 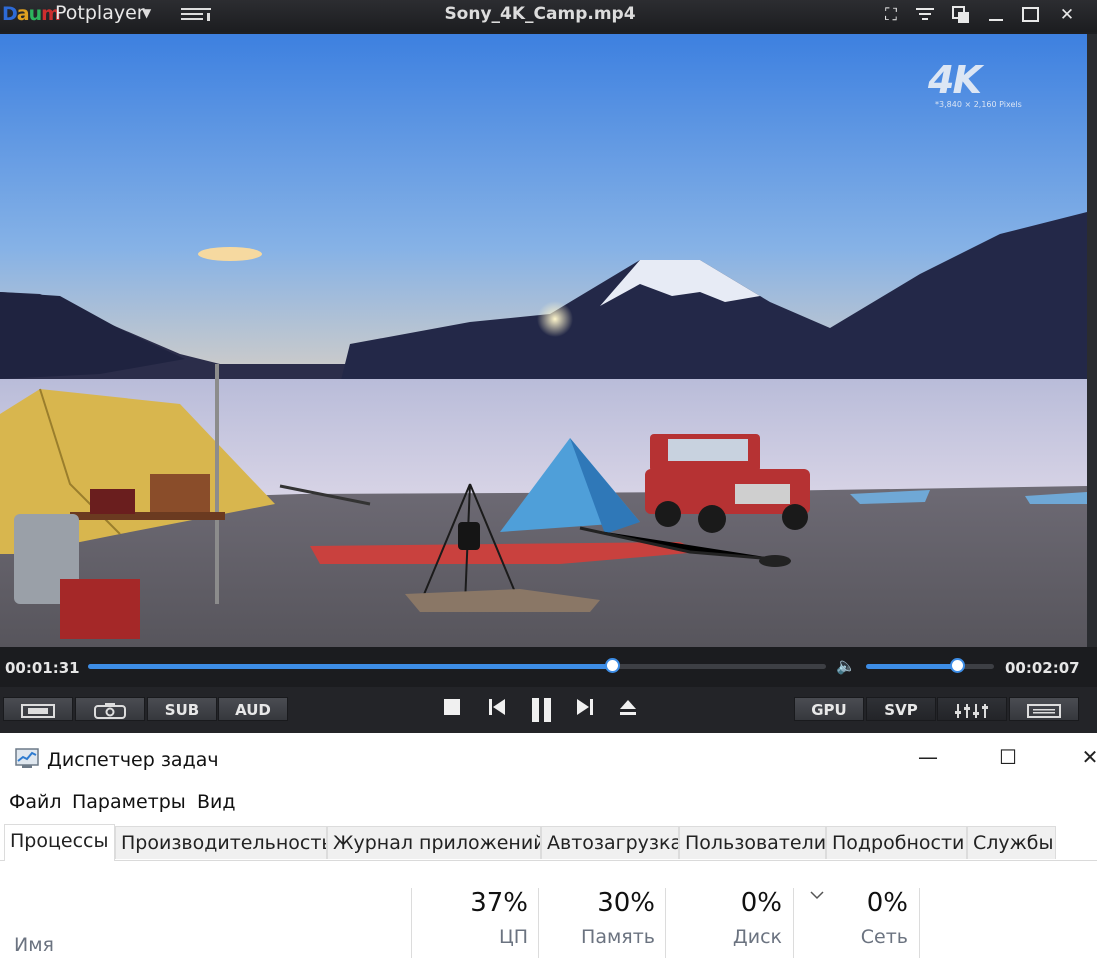 What do you see at coordinates (110, 709) in the screenshot?
I see `capture-button` at bounding box center [110, 709].